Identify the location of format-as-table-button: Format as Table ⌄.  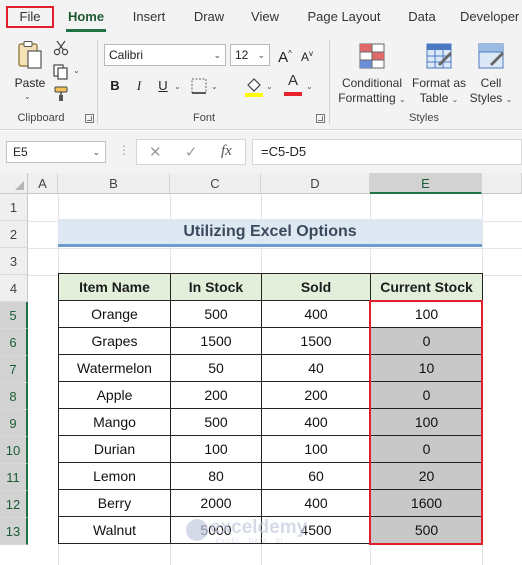
(439, 75).